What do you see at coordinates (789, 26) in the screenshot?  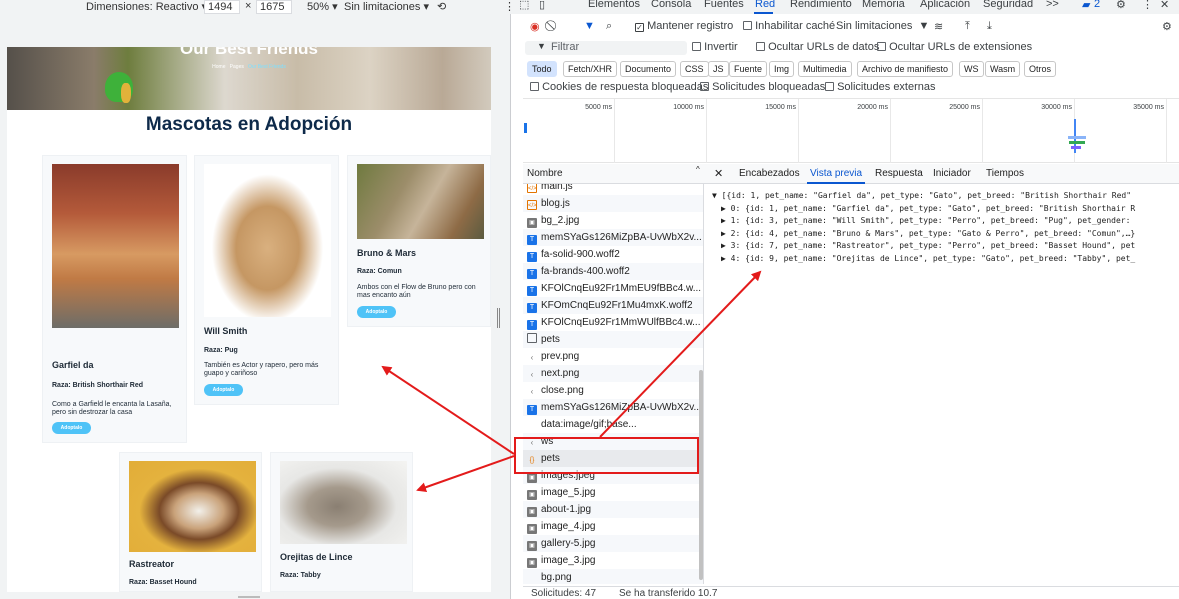 I see `disable-cache-checkbox: Inhabilitar caché` at bounding box center [789, 26].